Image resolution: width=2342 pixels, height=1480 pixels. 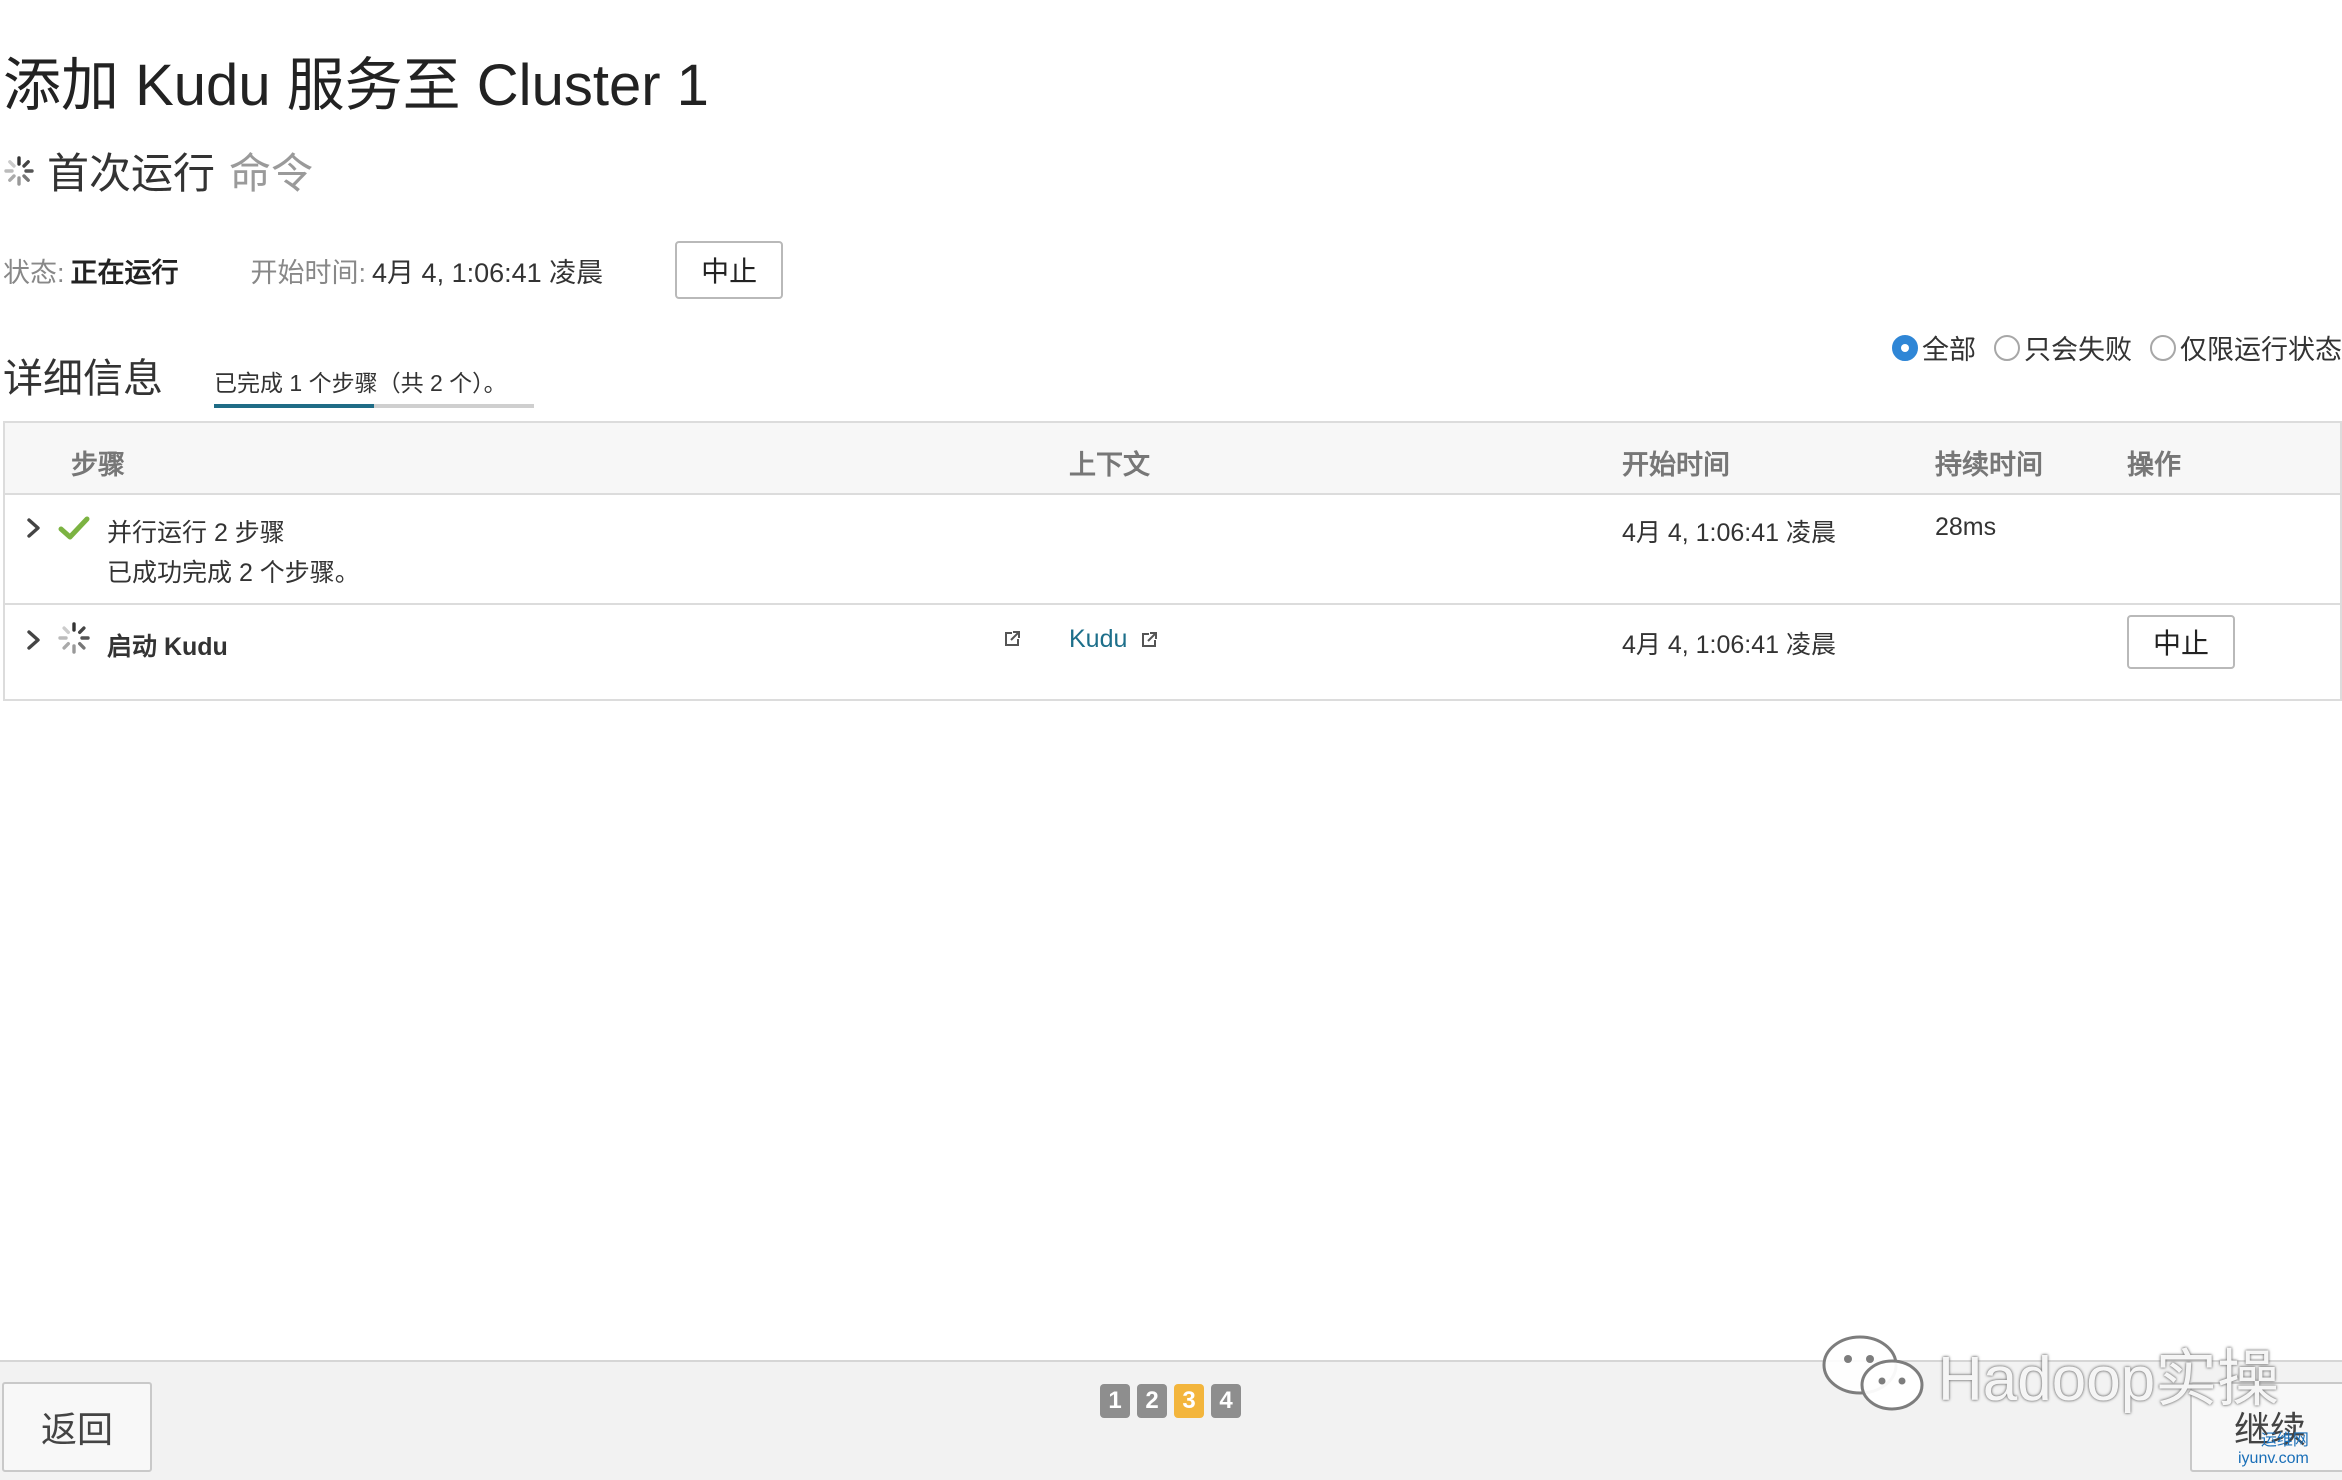 What do you see at coordinates (1905, 347) in the screenshot?
I see `radio-all` at bounding box center [1905, 347].